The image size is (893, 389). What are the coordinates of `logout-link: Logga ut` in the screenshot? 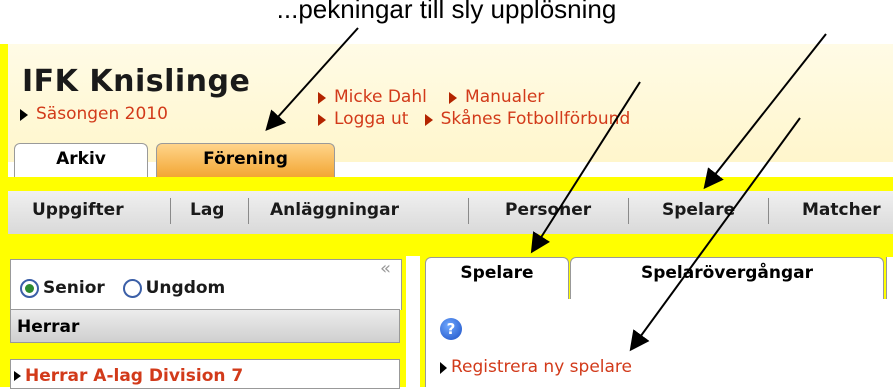 It's located at (371, 119).